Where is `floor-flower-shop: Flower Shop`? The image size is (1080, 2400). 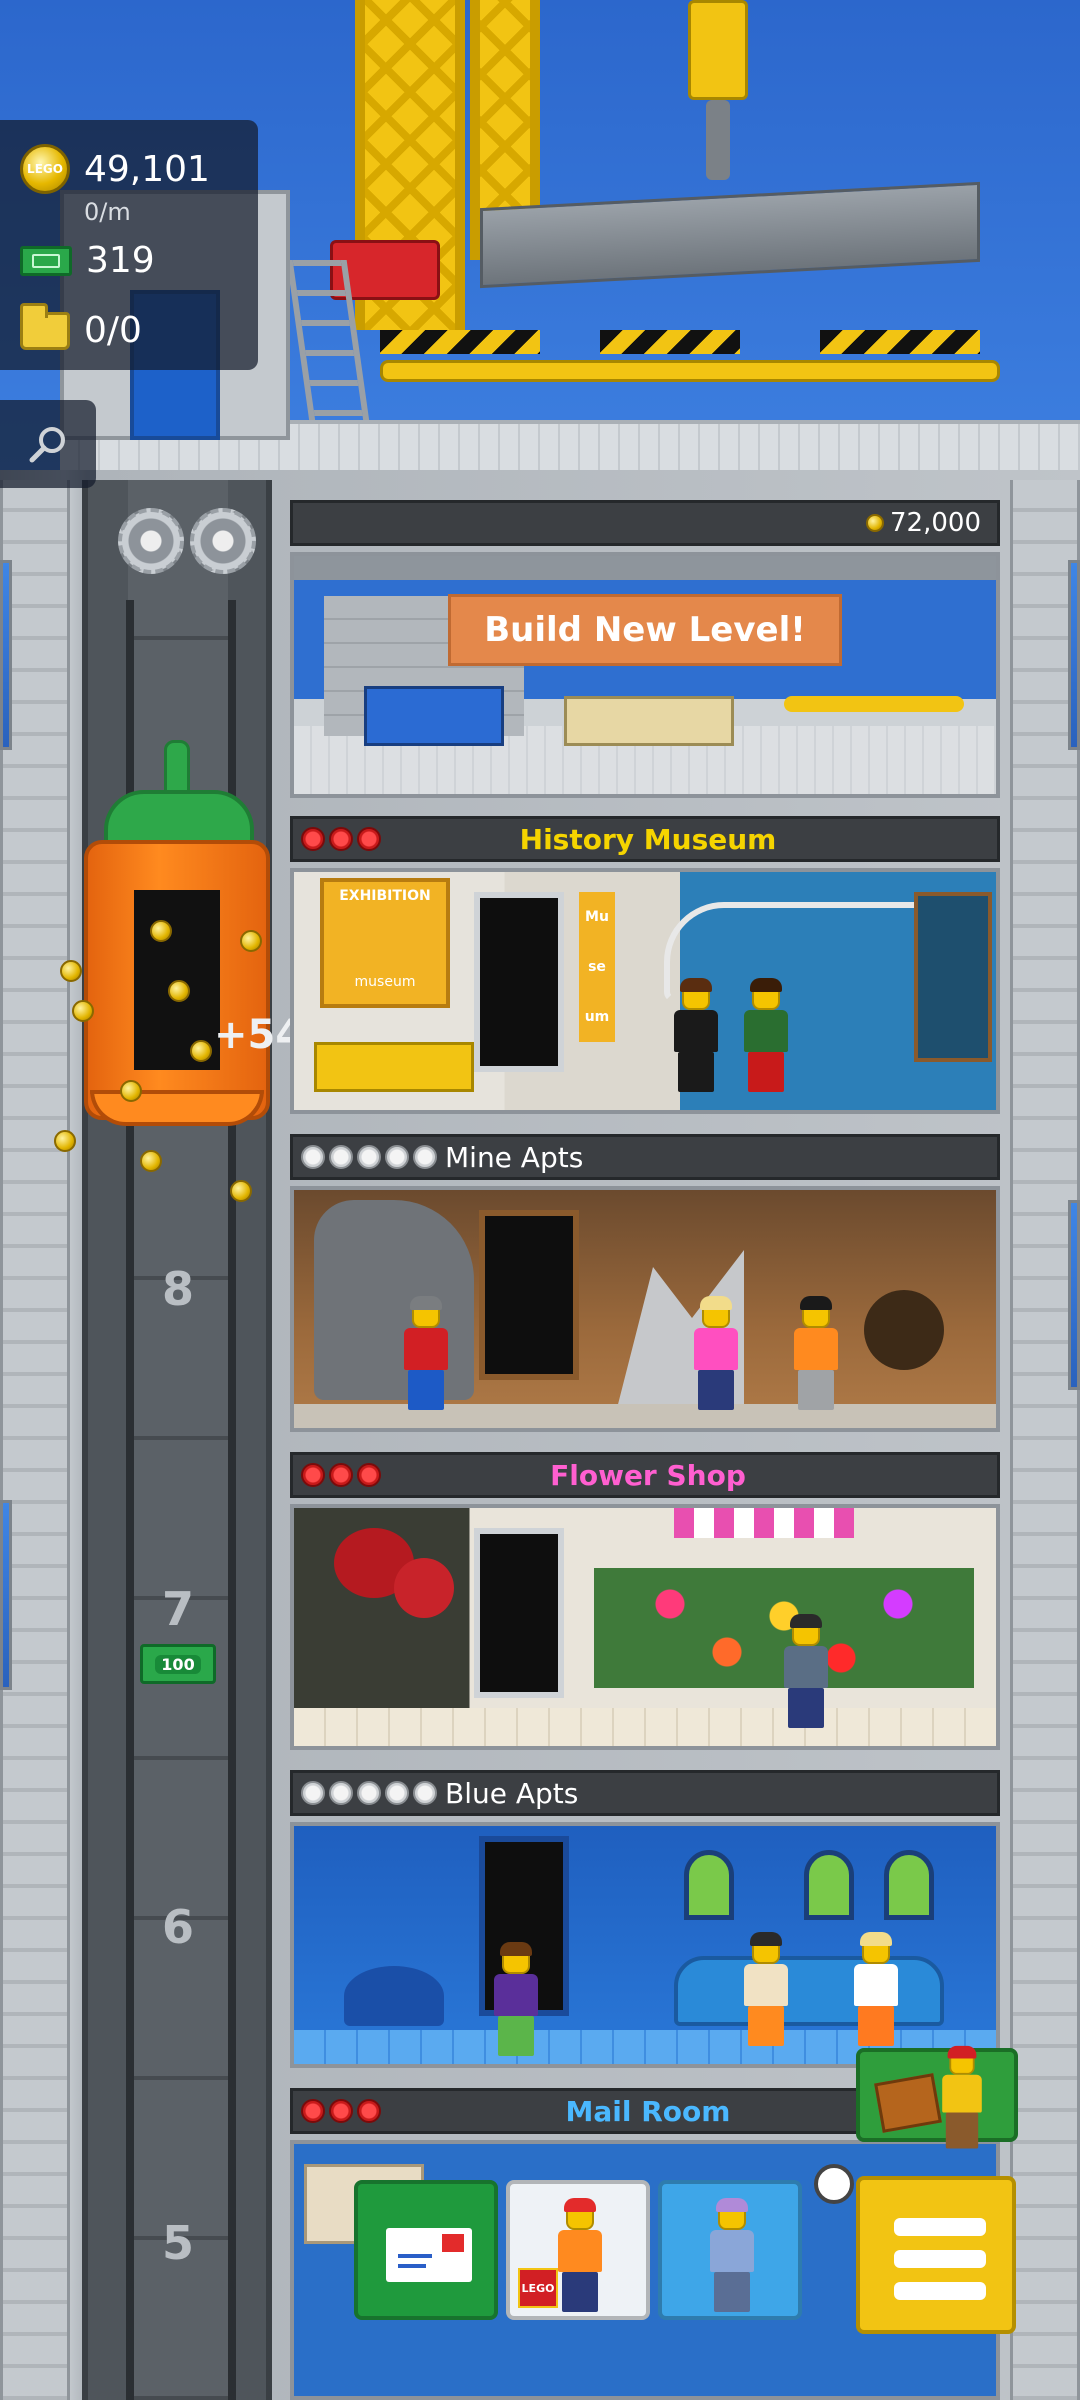
floor-flower-shop: Flower Shop is located at coordinates (645, 1602).